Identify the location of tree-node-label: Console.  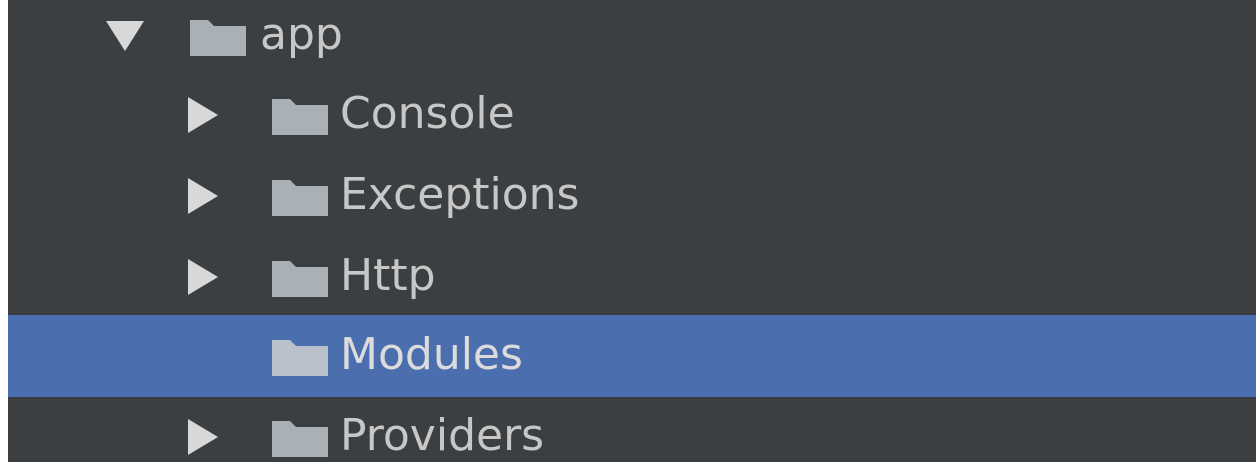
(427, 114).